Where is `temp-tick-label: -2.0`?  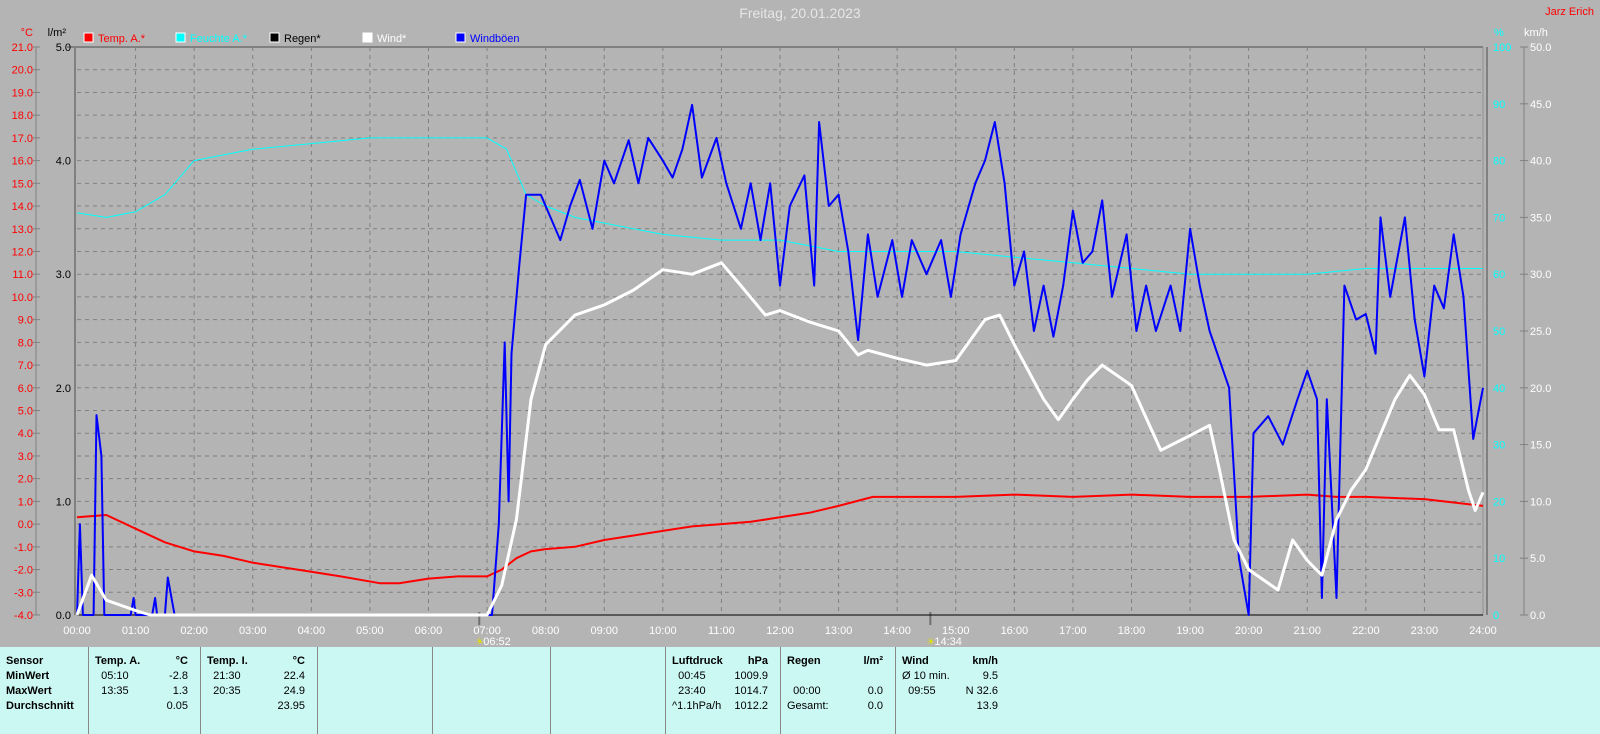 temp-tick-label: -2.0 is located at coordinates (23, 571).